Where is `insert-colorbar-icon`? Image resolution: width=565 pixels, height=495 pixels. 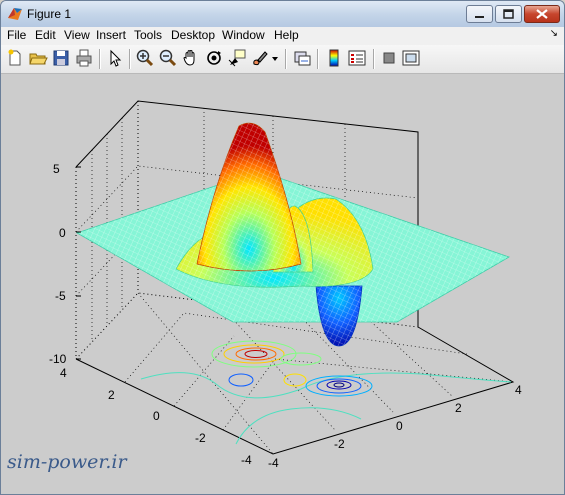
insert-colorbar-icon is located at coordinates (334, 58).